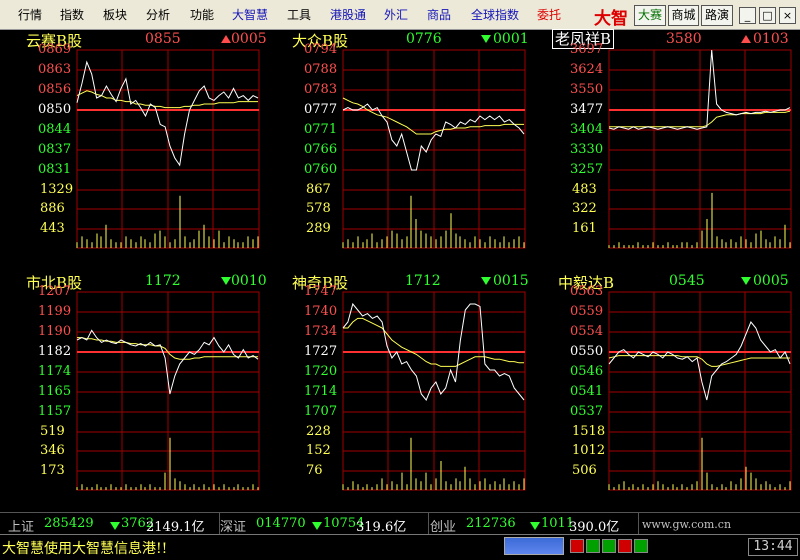  What do you see at coordinates (55, 371) in the screenshot?
I see `price-axis-label: 1174` at bounding box center [55, 371].